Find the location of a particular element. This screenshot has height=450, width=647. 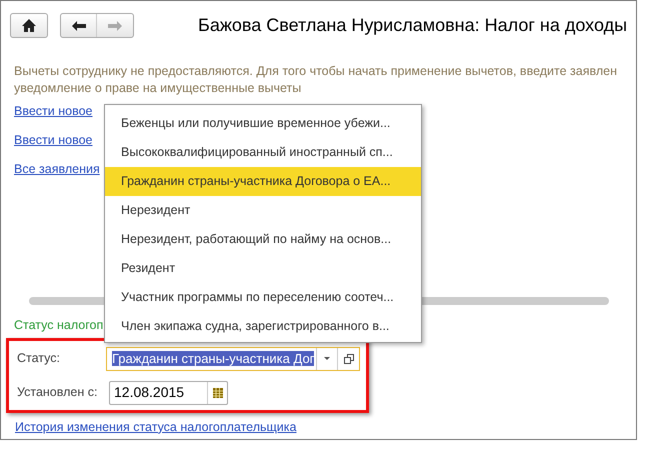

calendar-icon is located at coordinates (217, 393).